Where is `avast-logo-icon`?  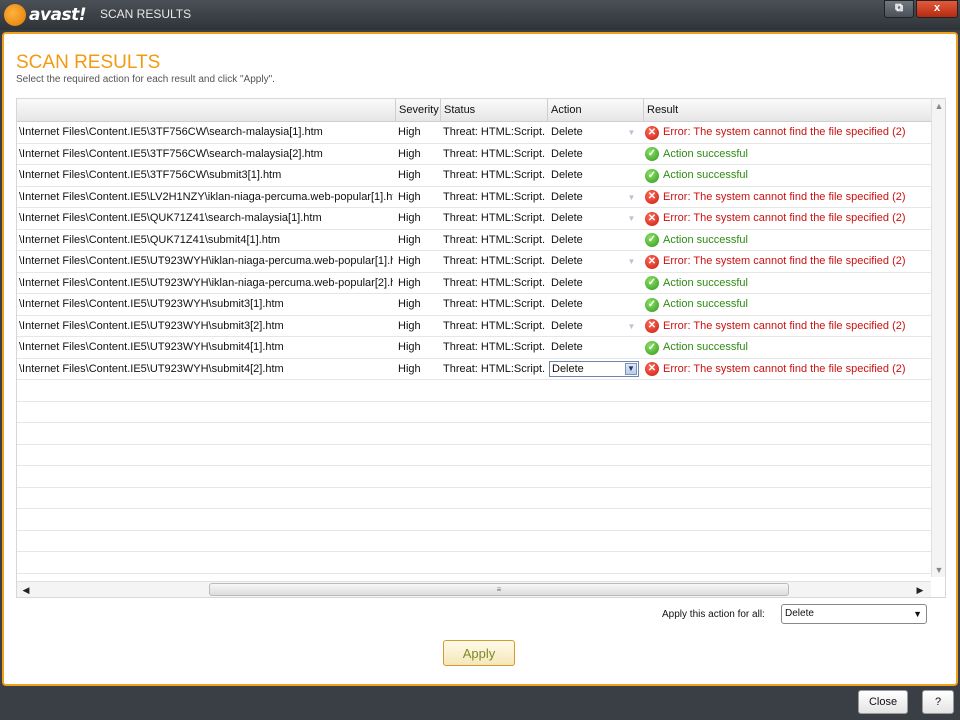 avast-logo-icon is located at coordinates (15, 15).